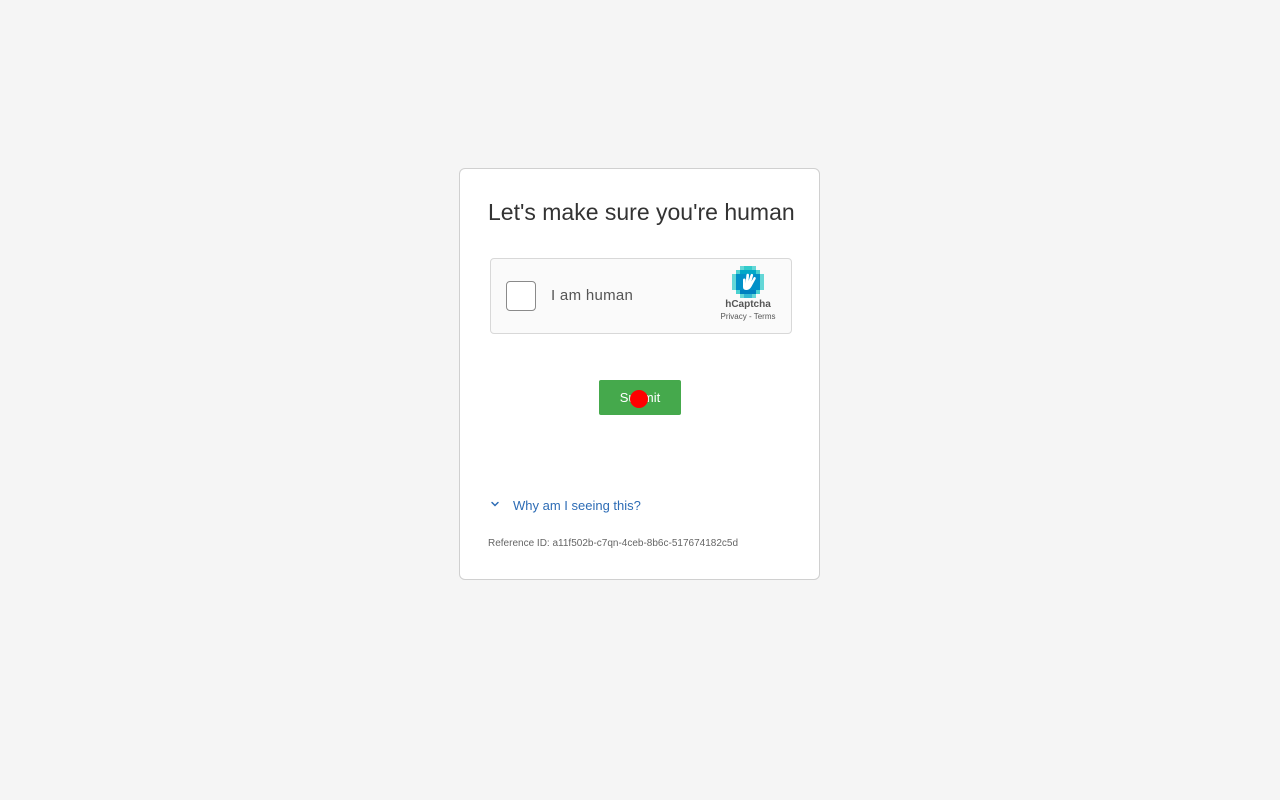 The height and width of the screenshot is (800, 1280). What do you see at coordinates (639, 374) in the screenshot?
I see `captcha-card: Let's make sure you're human I am human` at bounding box center [639, 374].